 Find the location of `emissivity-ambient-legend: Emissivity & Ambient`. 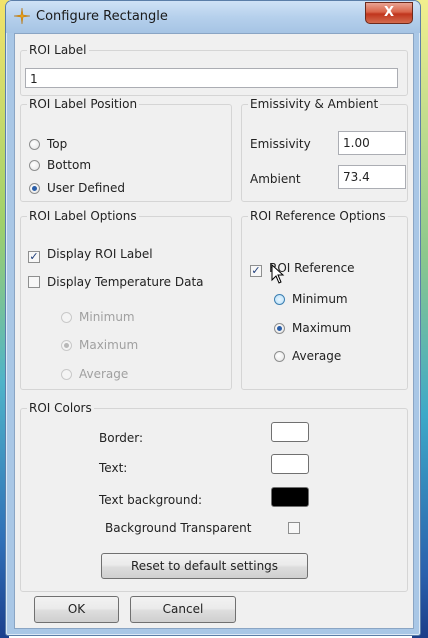

emissivity-ambient-legend: Emissivity & Ambient is located at coordinates (314, 104).